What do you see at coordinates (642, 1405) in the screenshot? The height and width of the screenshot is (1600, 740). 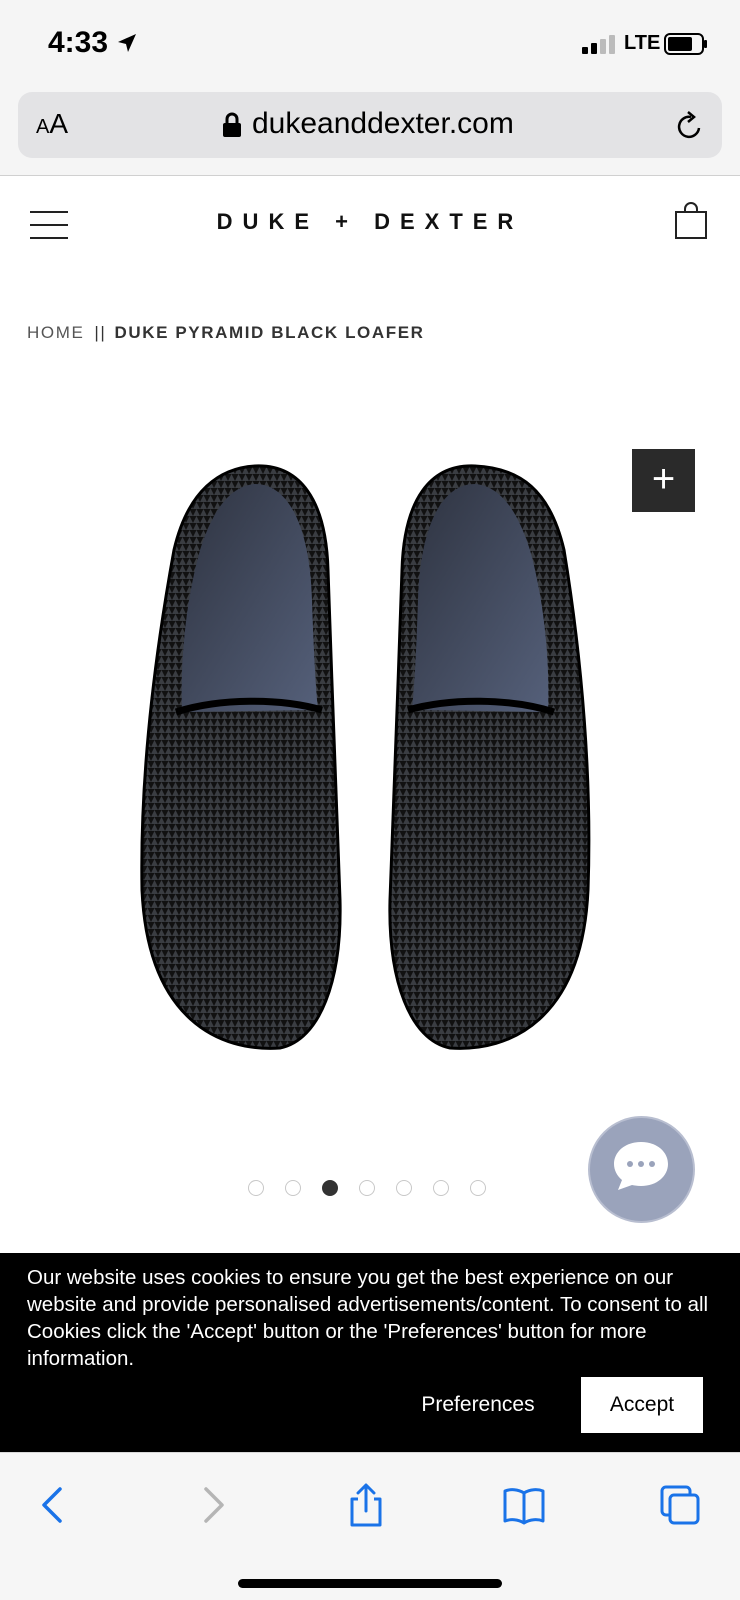 I see `accept-button: Accept` at bounding box center [642, 1405].